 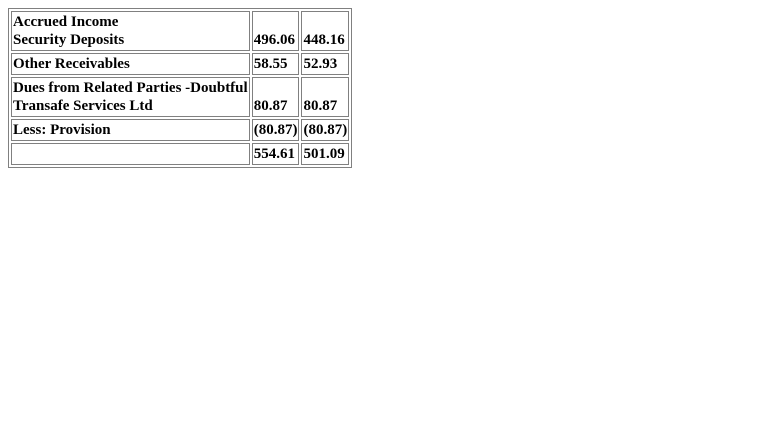 I want to click on row-label: Other Receivables, so click(x=130, y=64).